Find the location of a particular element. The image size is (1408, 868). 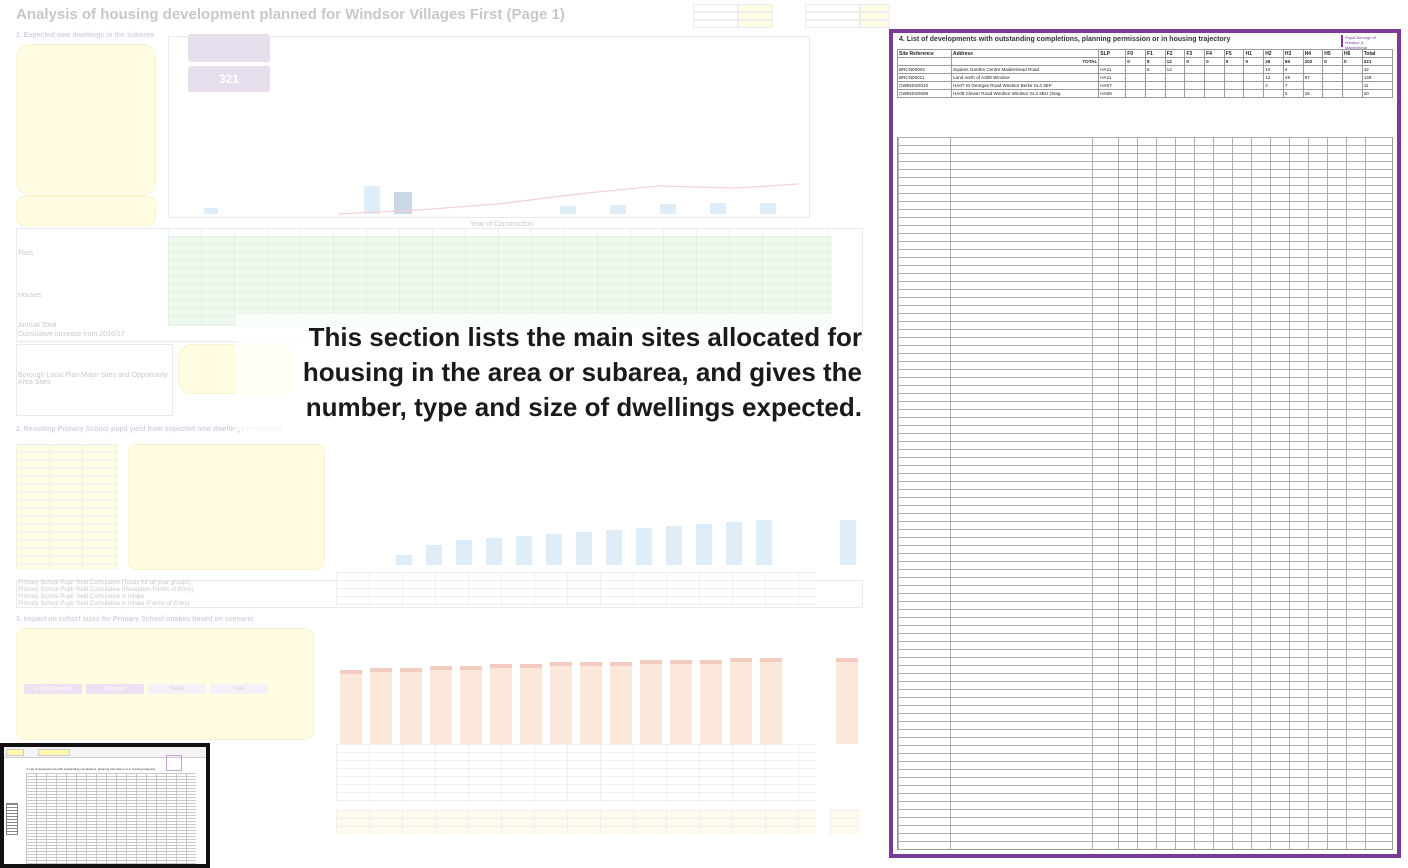

section-1-title: 1. Expected new dwellings in the subarea is located at coordinates (85, 35).